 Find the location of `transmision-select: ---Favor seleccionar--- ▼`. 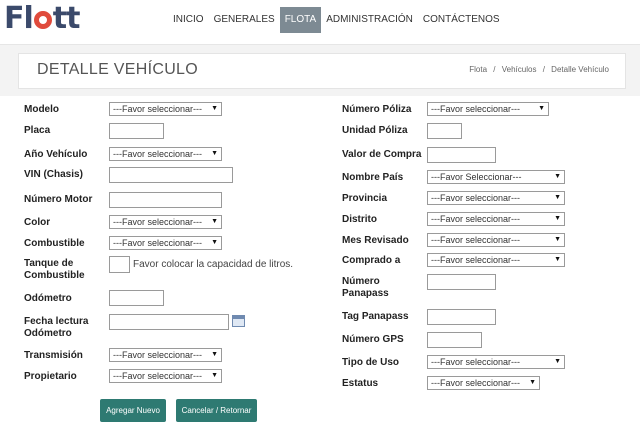

transmision-select: ---Favor seleccionar--- ▼ is located at coordinates (165, 355).